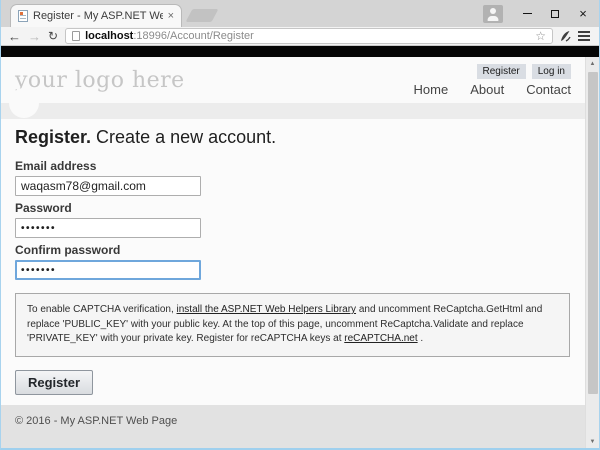 The image size is (600, 450). I want to click on profile-button, so click(493, 13).